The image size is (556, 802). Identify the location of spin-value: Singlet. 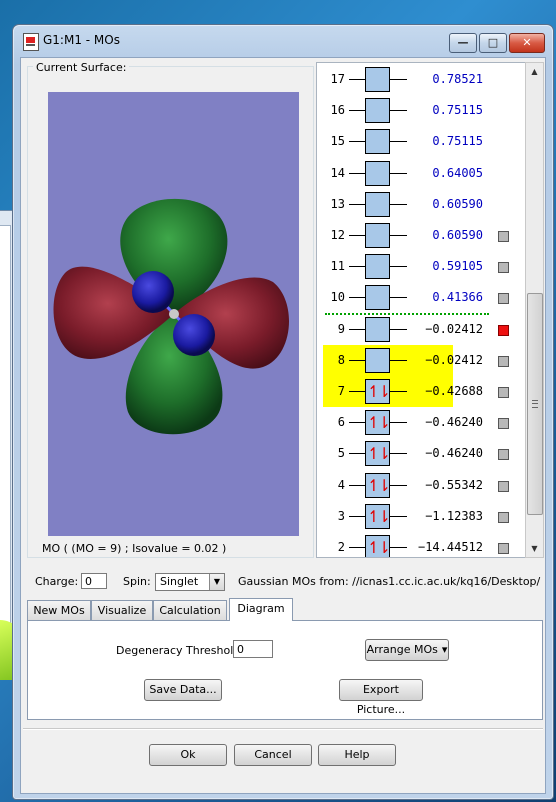
(179, 581).